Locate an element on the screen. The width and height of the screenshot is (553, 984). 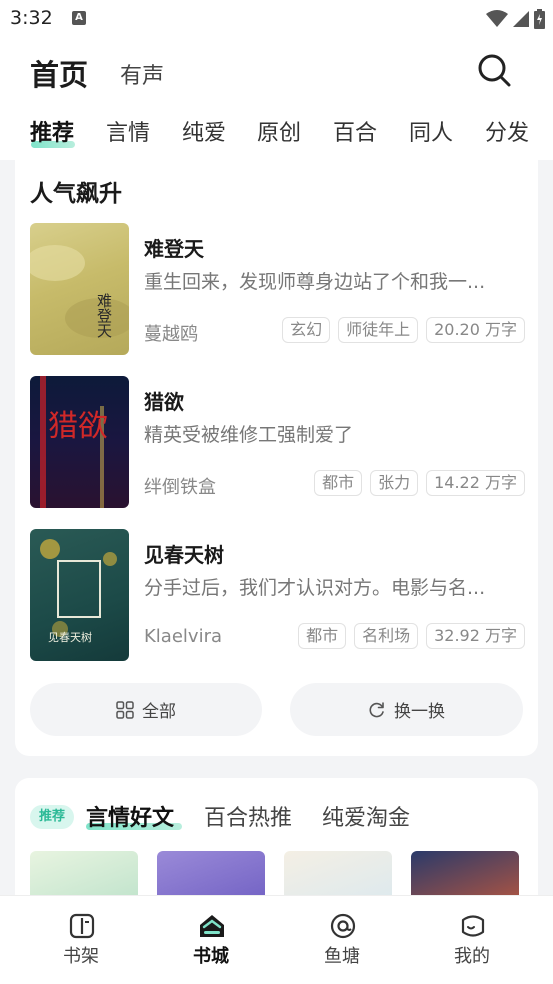
book-item: 猎欲 猎欲 精英受被维修工强制爱了 绊倒铁盒 都市 张力 14.22 万字 is located at coordinates (277, 442).